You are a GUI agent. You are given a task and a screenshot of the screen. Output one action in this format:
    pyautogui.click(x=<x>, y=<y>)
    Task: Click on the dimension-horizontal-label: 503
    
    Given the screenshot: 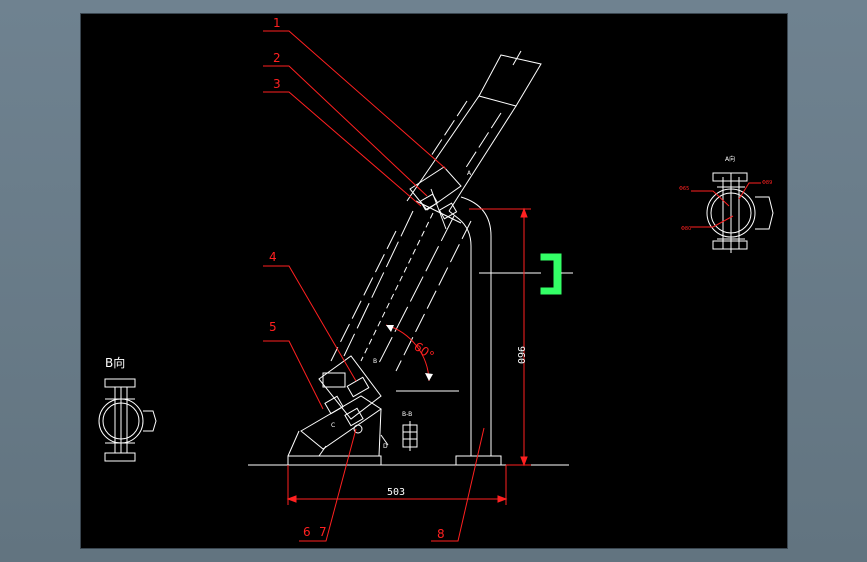 What is the action you would take?
    pyautogui.click(x=396, y=492)
    